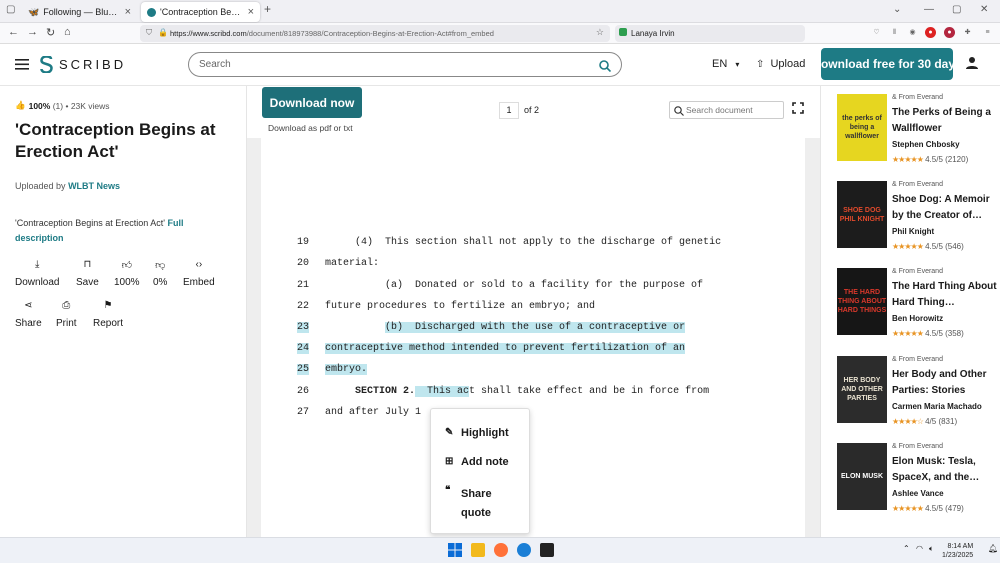 This screenshot has width=1000, height=563. What do you see at coordinates (956, 9) in the screenshot?
I see `maximize-icon: ▢` at bounding box center [956, 9].